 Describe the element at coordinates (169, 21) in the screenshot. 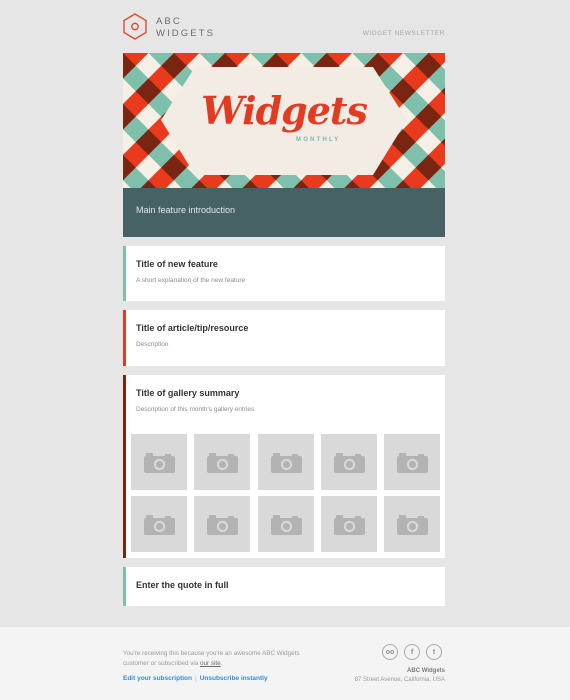

I see `brand-line-1: ABC` at that location.